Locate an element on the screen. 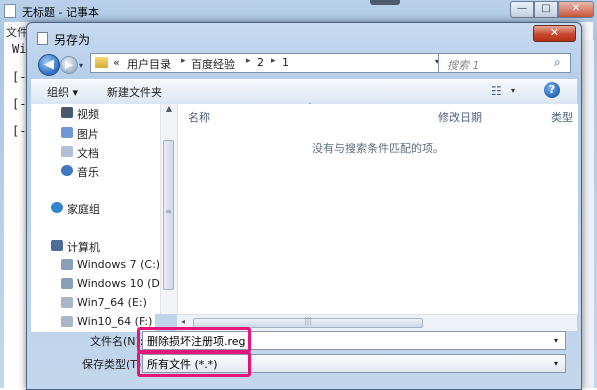 The image size is (597, 390). history-dropdown: ▾ is located at coordinates (81, 65).